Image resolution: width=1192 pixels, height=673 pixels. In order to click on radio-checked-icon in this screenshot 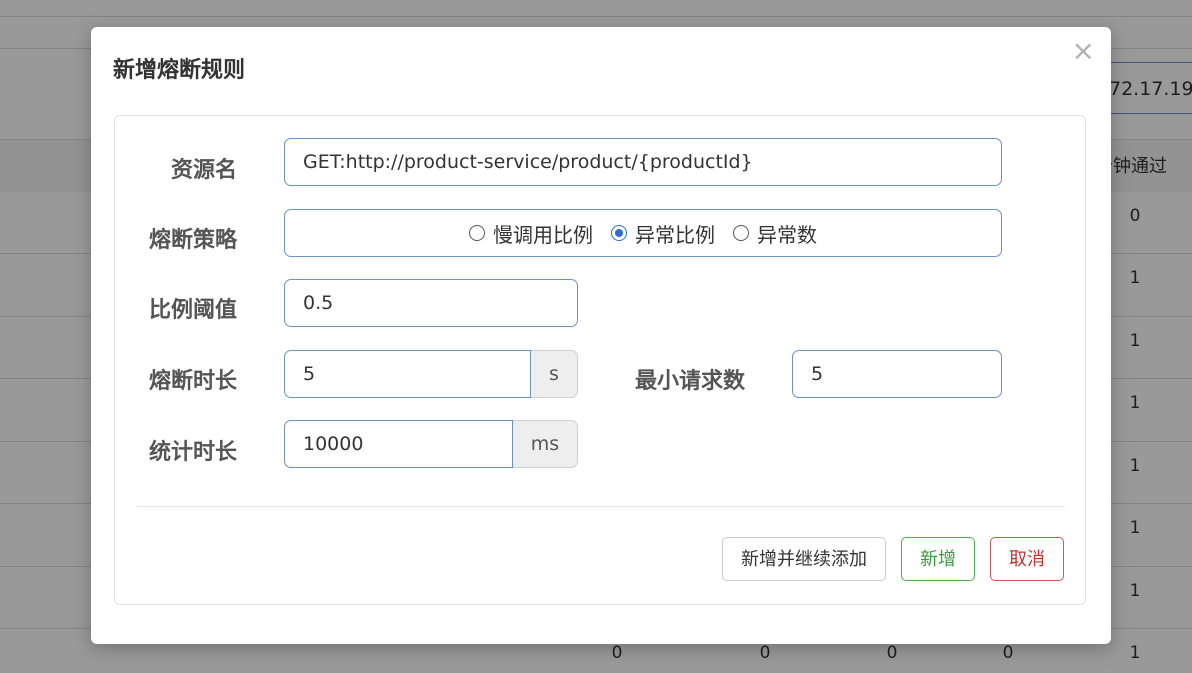, I will do `click(619, 233)`.